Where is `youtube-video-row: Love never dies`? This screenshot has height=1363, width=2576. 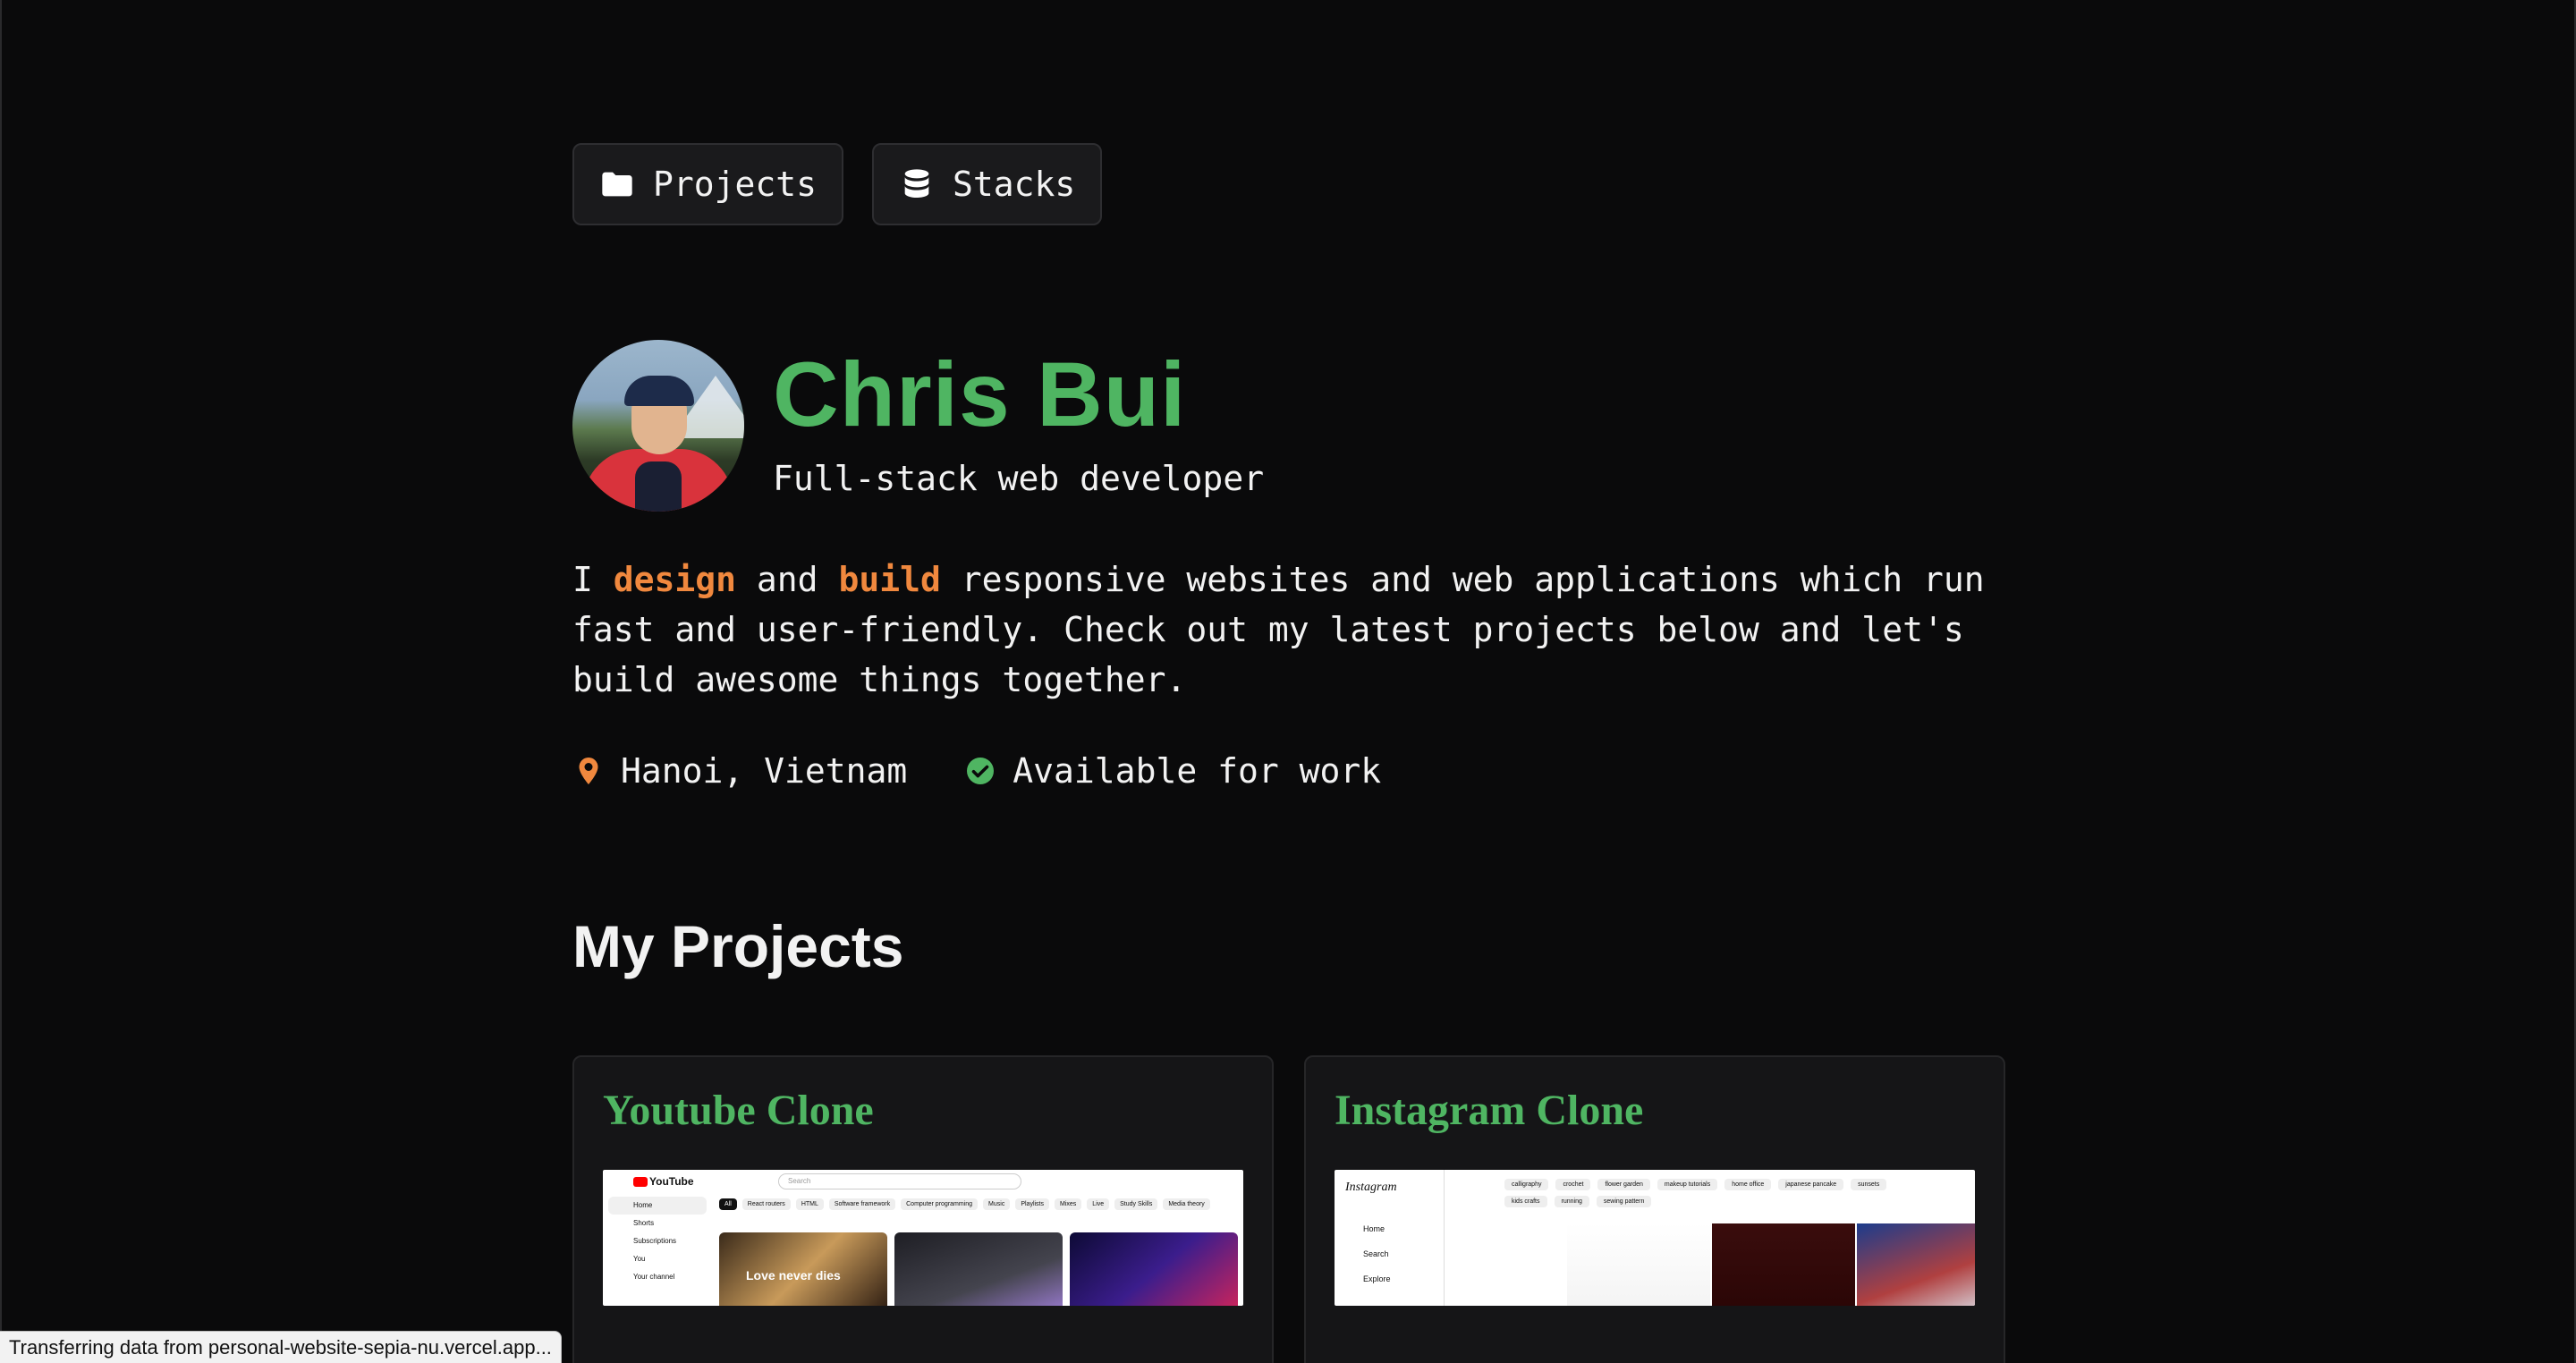 youtube-video-row: Love never dies is located at coordinates (978, 1269).